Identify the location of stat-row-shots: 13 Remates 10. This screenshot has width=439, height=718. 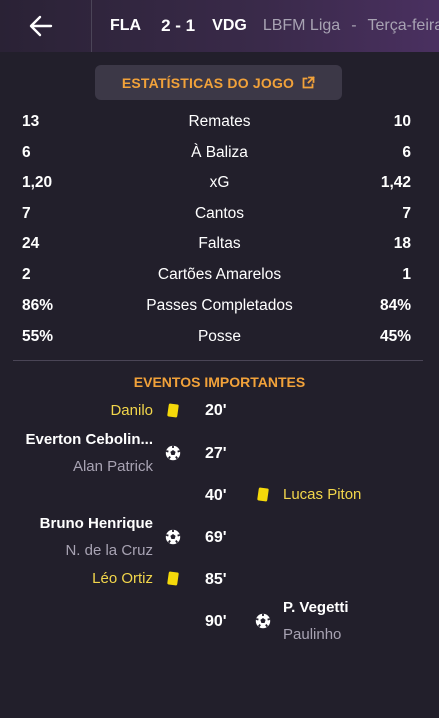
(219, 122).